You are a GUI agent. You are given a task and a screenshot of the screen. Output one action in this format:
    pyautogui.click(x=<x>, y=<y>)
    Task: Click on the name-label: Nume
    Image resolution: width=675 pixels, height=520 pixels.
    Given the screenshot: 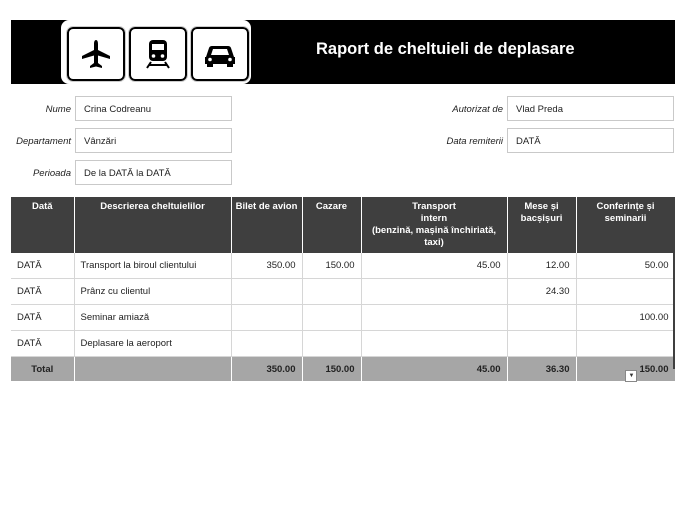 What is the action you would take?
    pyautogui.click(x=58, y=109)
    